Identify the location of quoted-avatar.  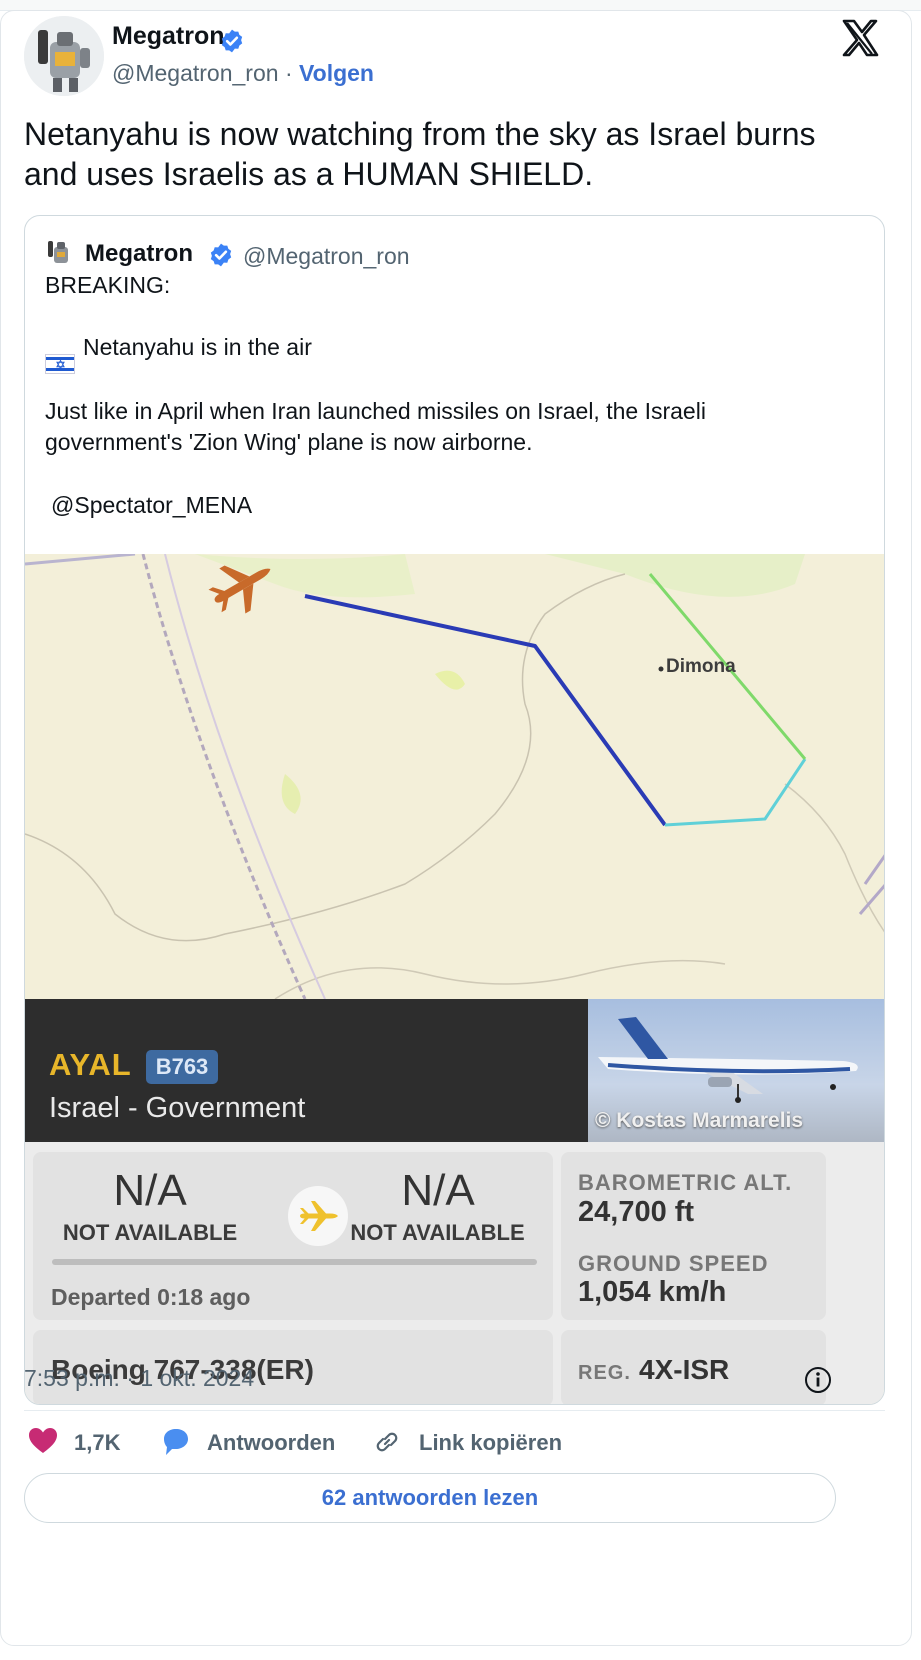
(58, 252).